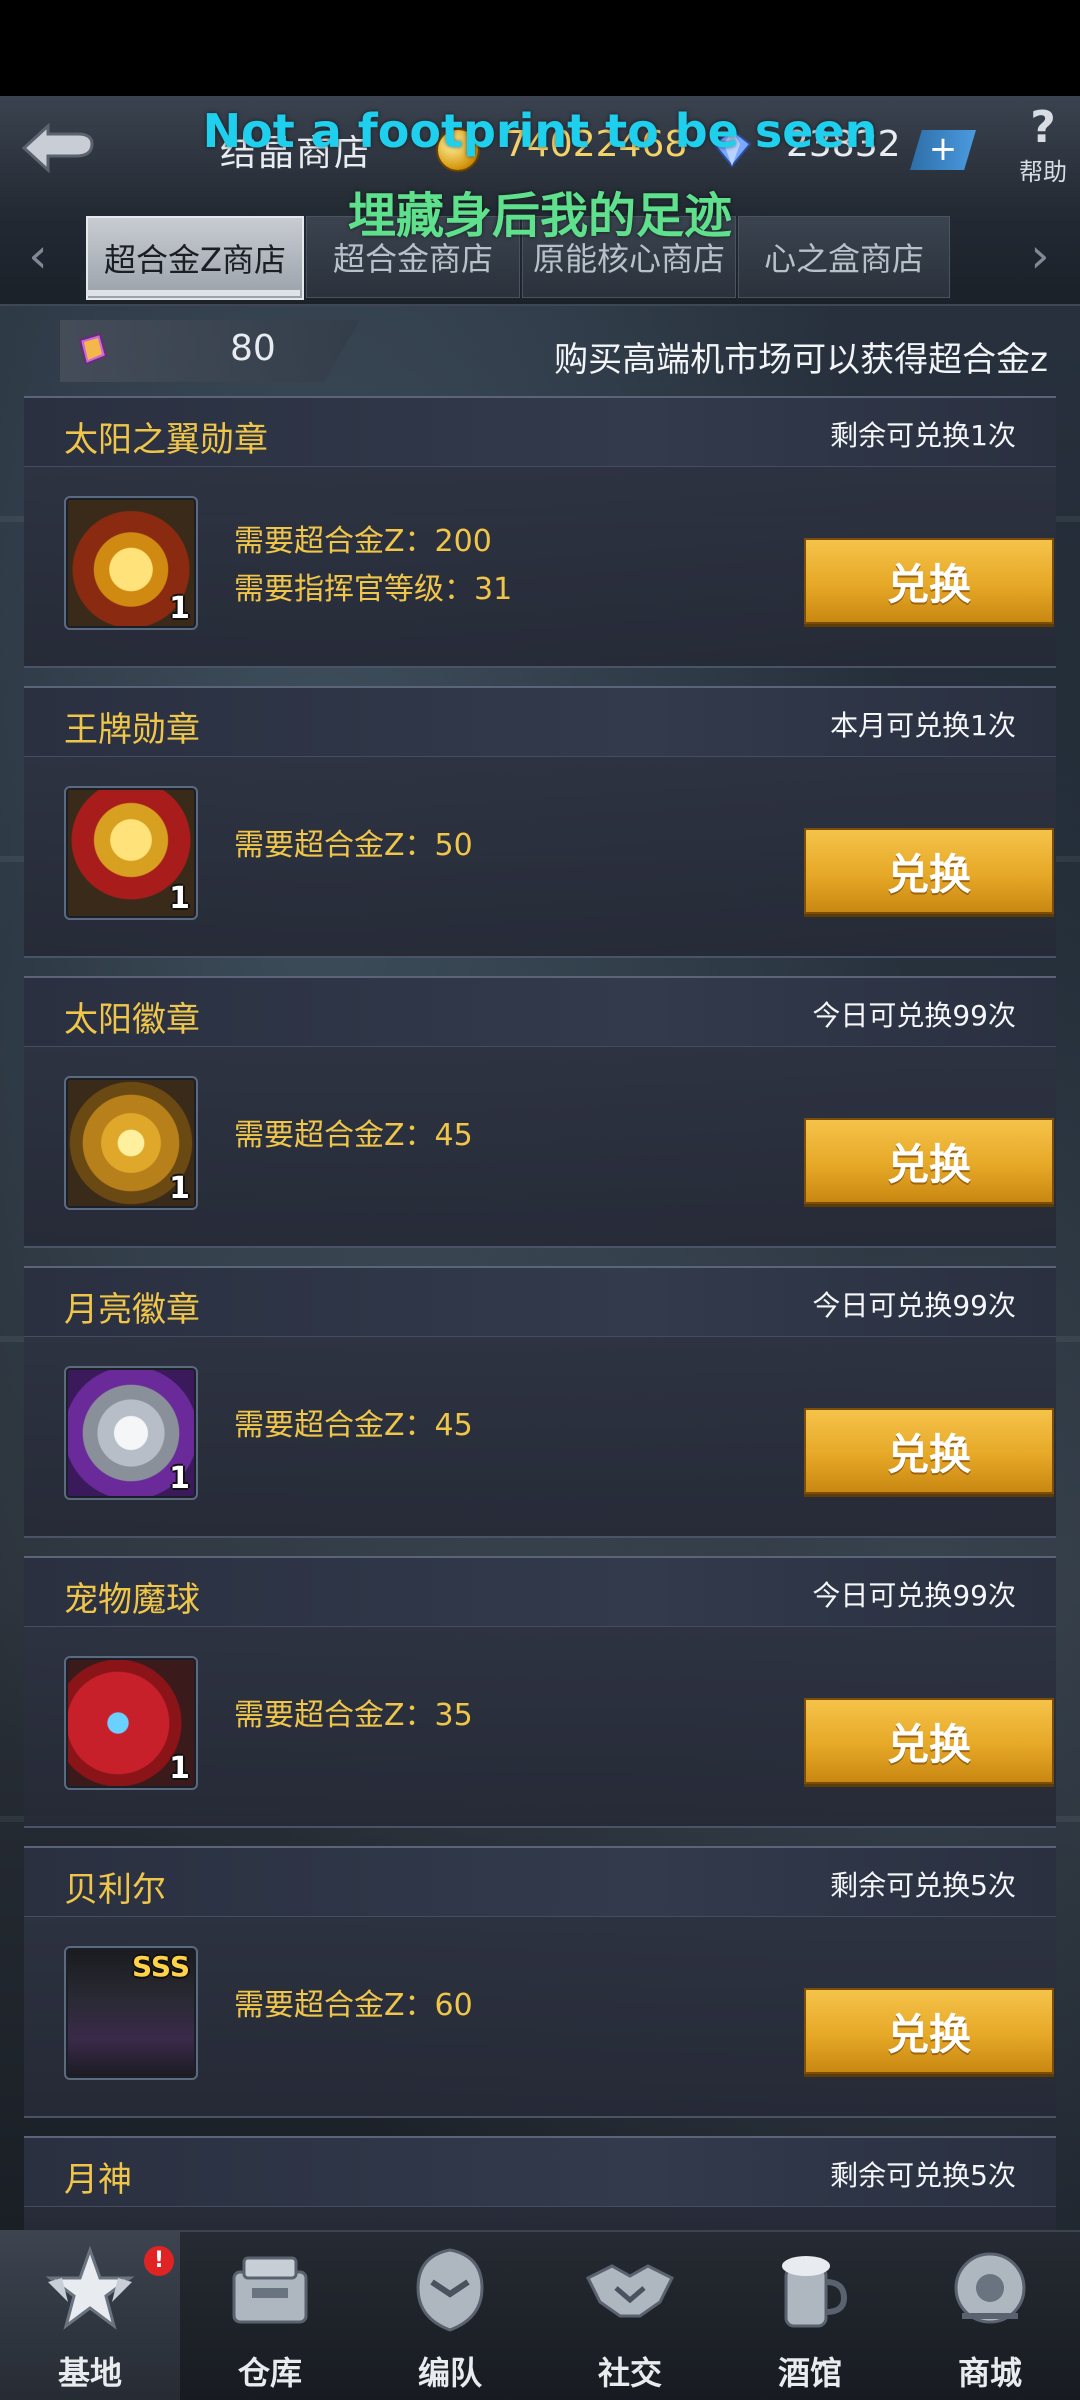  What do you see at coordinates (89, 2373) in the screenshot?
I see `nav-label: 基地` at bounding box center [89, 2373].